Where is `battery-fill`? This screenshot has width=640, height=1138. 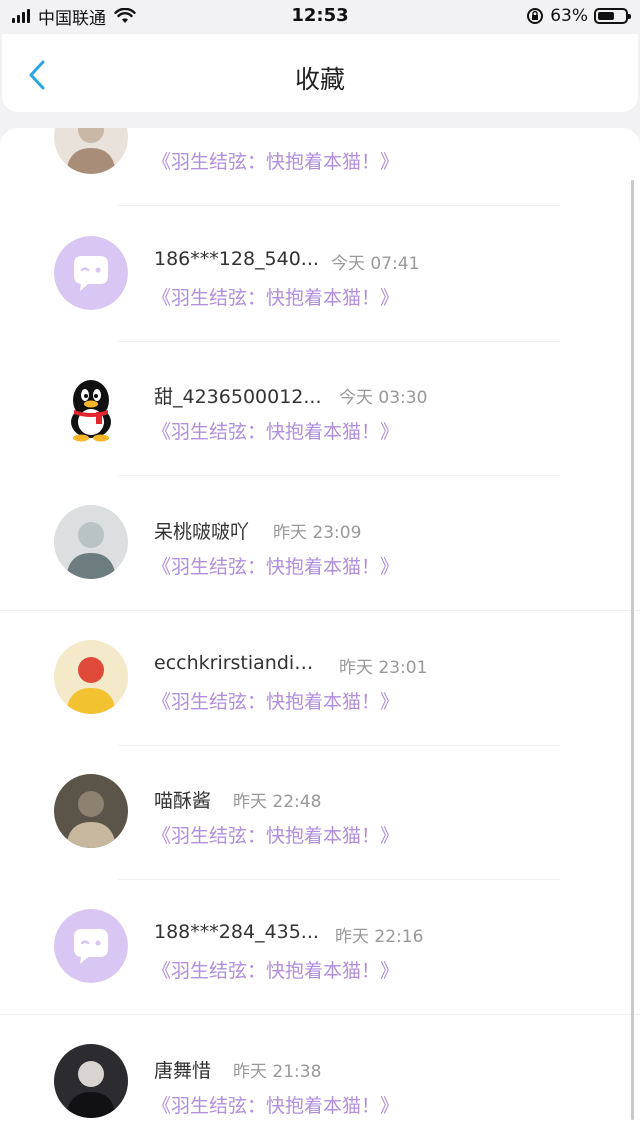 battery-fill is located at coordinates (606, 16).